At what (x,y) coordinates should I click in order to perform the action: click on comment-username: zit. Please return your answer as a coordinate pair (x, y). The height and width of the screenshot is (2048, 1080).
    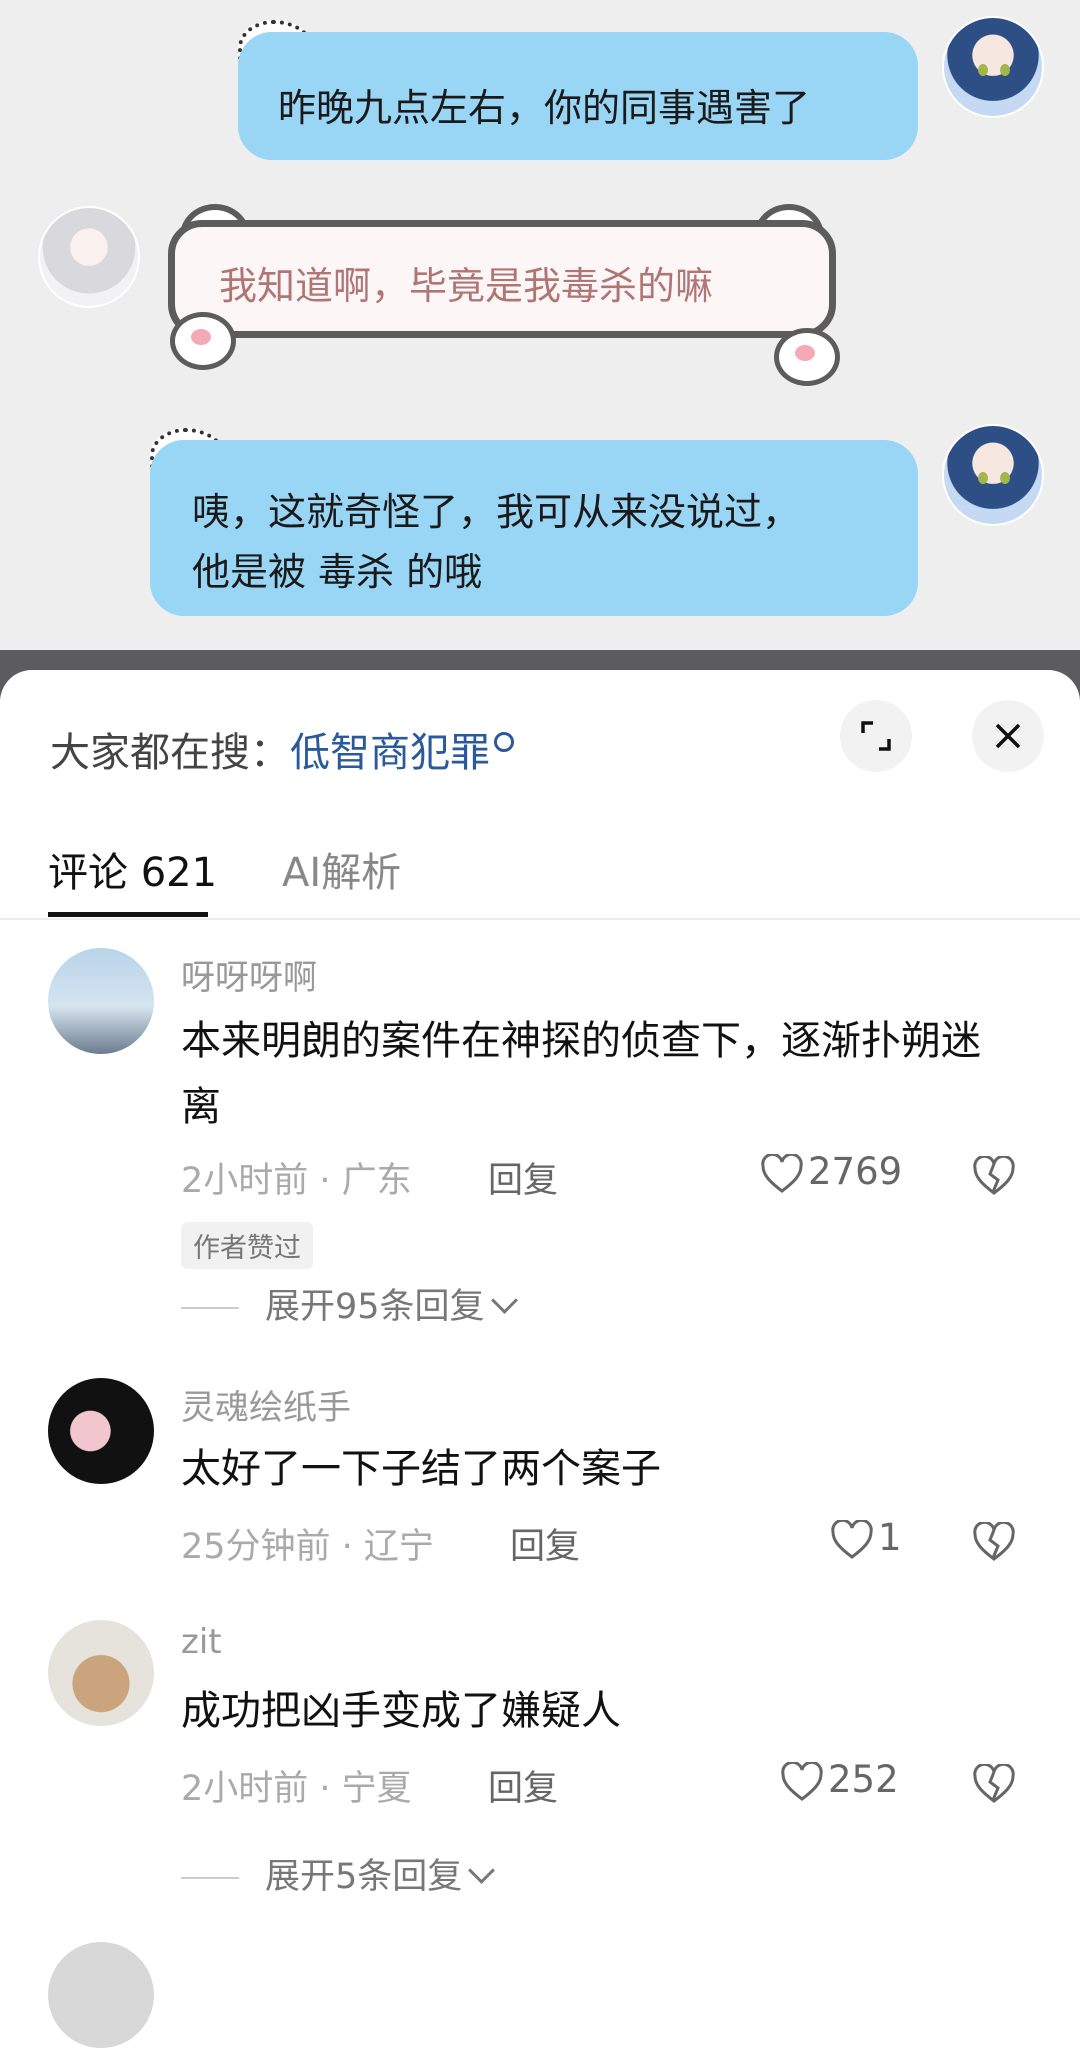
    Looking at the image, I should click on (201, 1642).